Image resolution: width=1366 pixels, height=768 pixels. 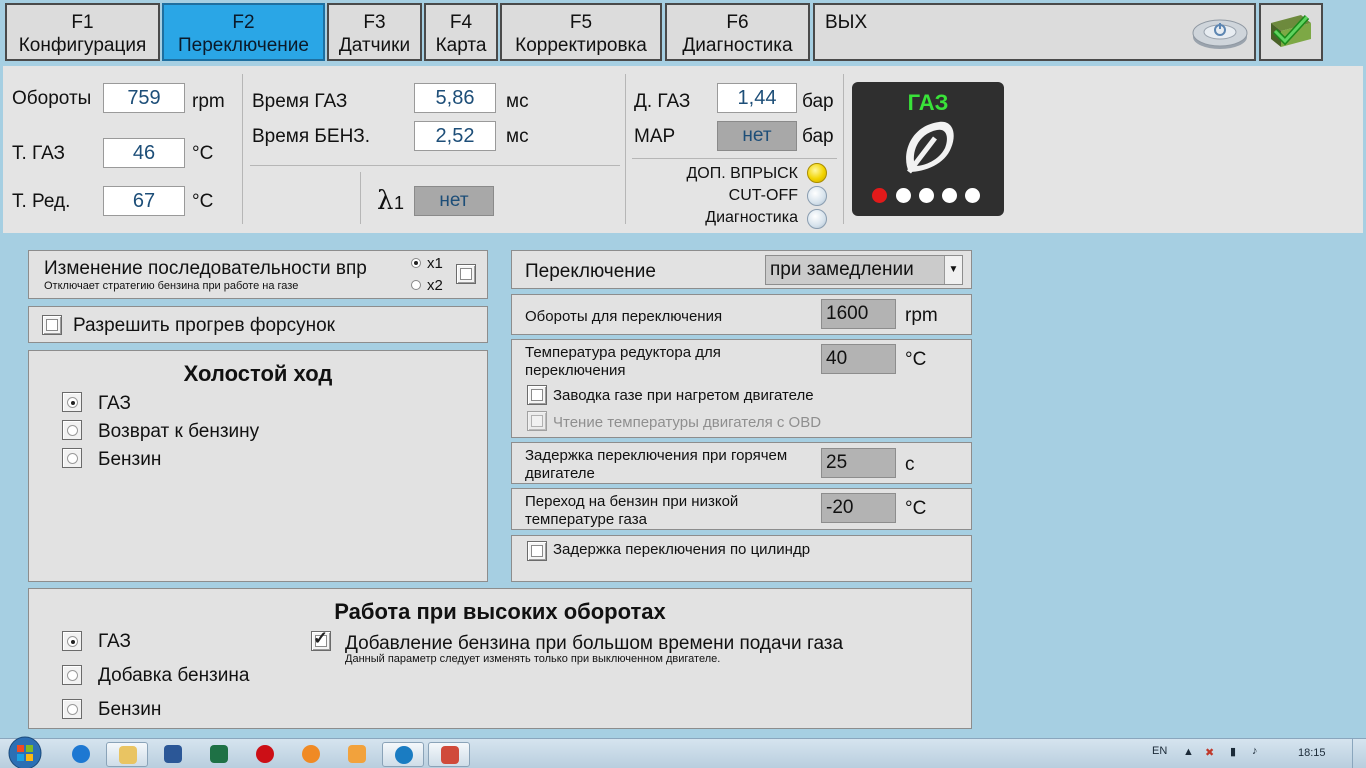 I want to click on language-indicator: EN, so click(x=1159, y=751).